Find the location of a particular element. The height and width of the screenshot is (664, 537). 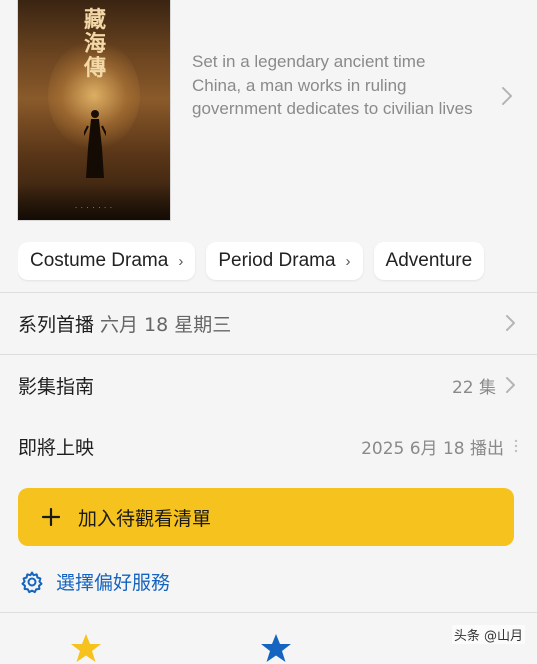

genre-chip-label: Period Drama is located at coordinates (277, 260).